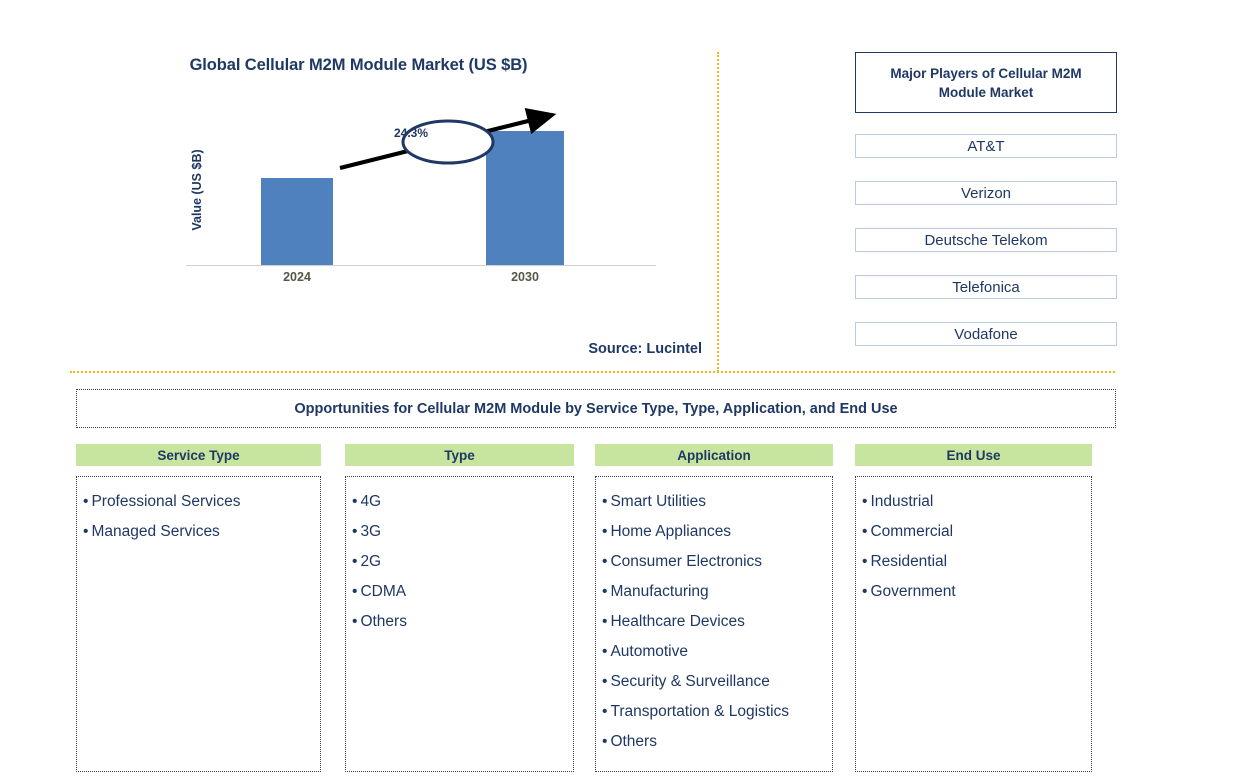 The width and height of the screenshot is (1245, 783). What do you see at coordinates (592, 372) in the screenshot?
I see `horizontal-divider` at bounding box center [592, 372].